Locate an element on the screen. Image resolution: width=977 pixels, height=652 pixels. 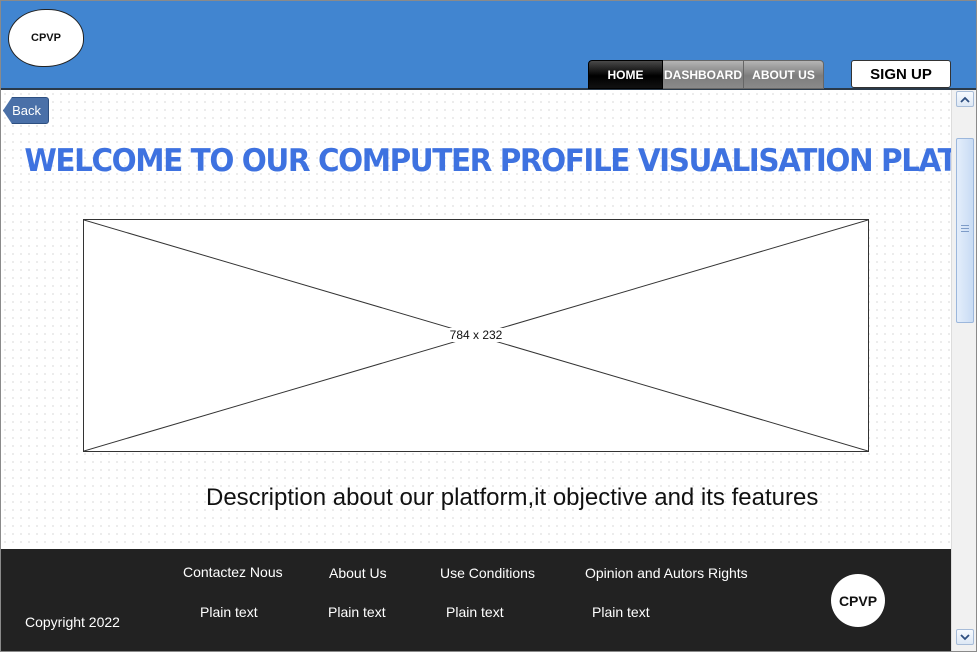
vertical-scrollbar is located at coordinates (963, 370).